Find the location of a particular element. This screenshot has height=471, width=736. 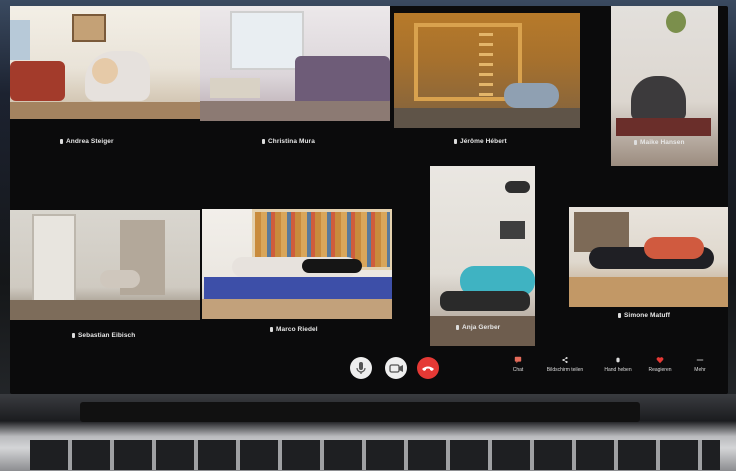

participant-name: Marco Riedel is located at coordinates (297, 329).